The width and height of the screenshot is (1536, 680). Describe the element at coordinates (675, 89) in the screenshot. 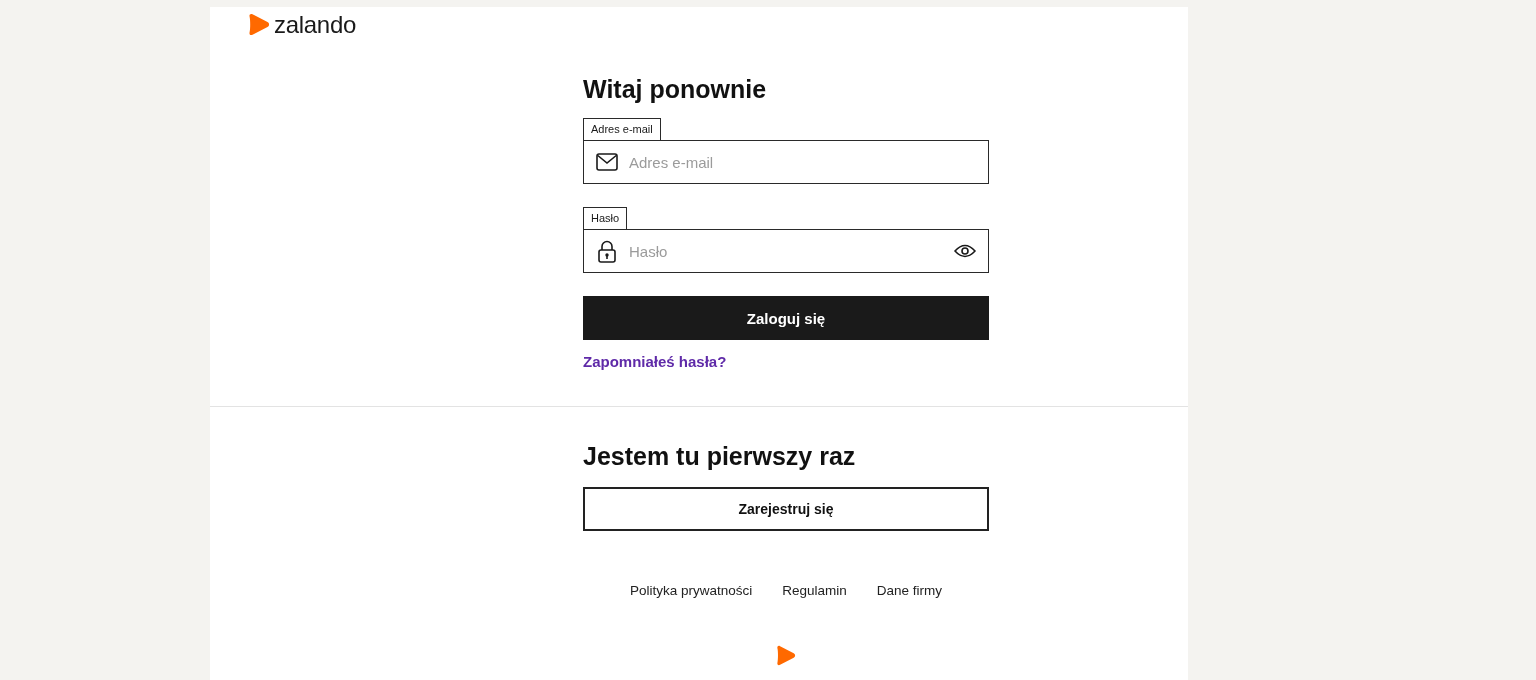

I see `page-heading: Witaj ponownie` at that location.